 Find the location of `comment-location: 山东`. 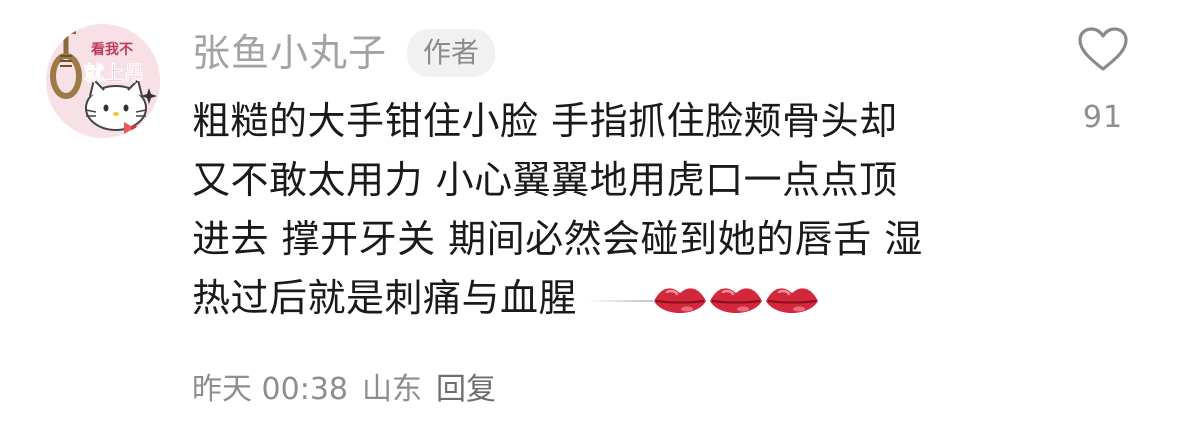

comment-location: 山东 is located at coordinates (392, 389).